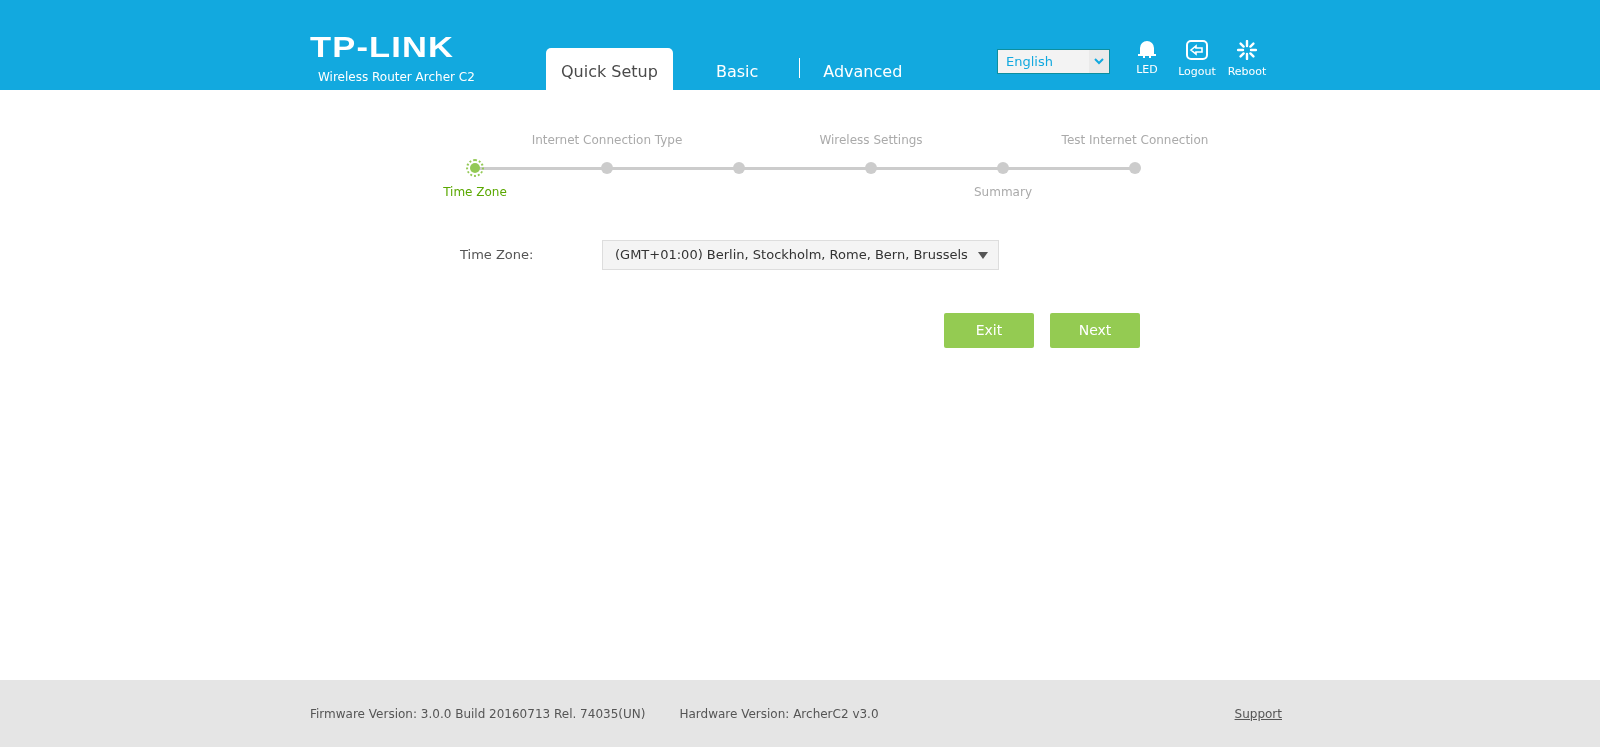 The image size is (1600, 747). Describe the element at coordinates (1053, 61) in the screenshot. I see `language-select: English` at that location.